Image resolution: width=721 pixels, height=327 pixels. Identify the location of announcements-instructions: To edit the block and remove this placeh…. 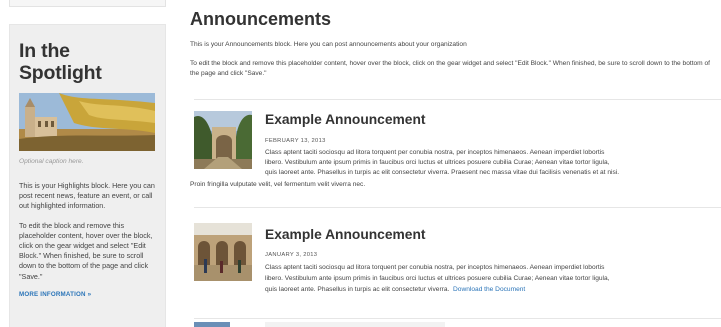
(450, 68).